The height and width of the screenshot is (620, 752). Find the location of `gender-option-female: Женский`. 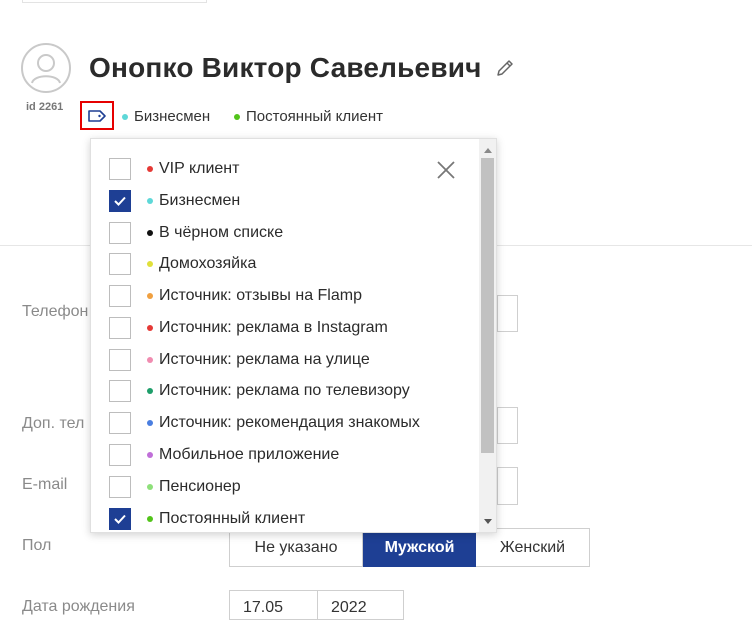

gender-option-female: Женский is located at coordinates (533, 547).